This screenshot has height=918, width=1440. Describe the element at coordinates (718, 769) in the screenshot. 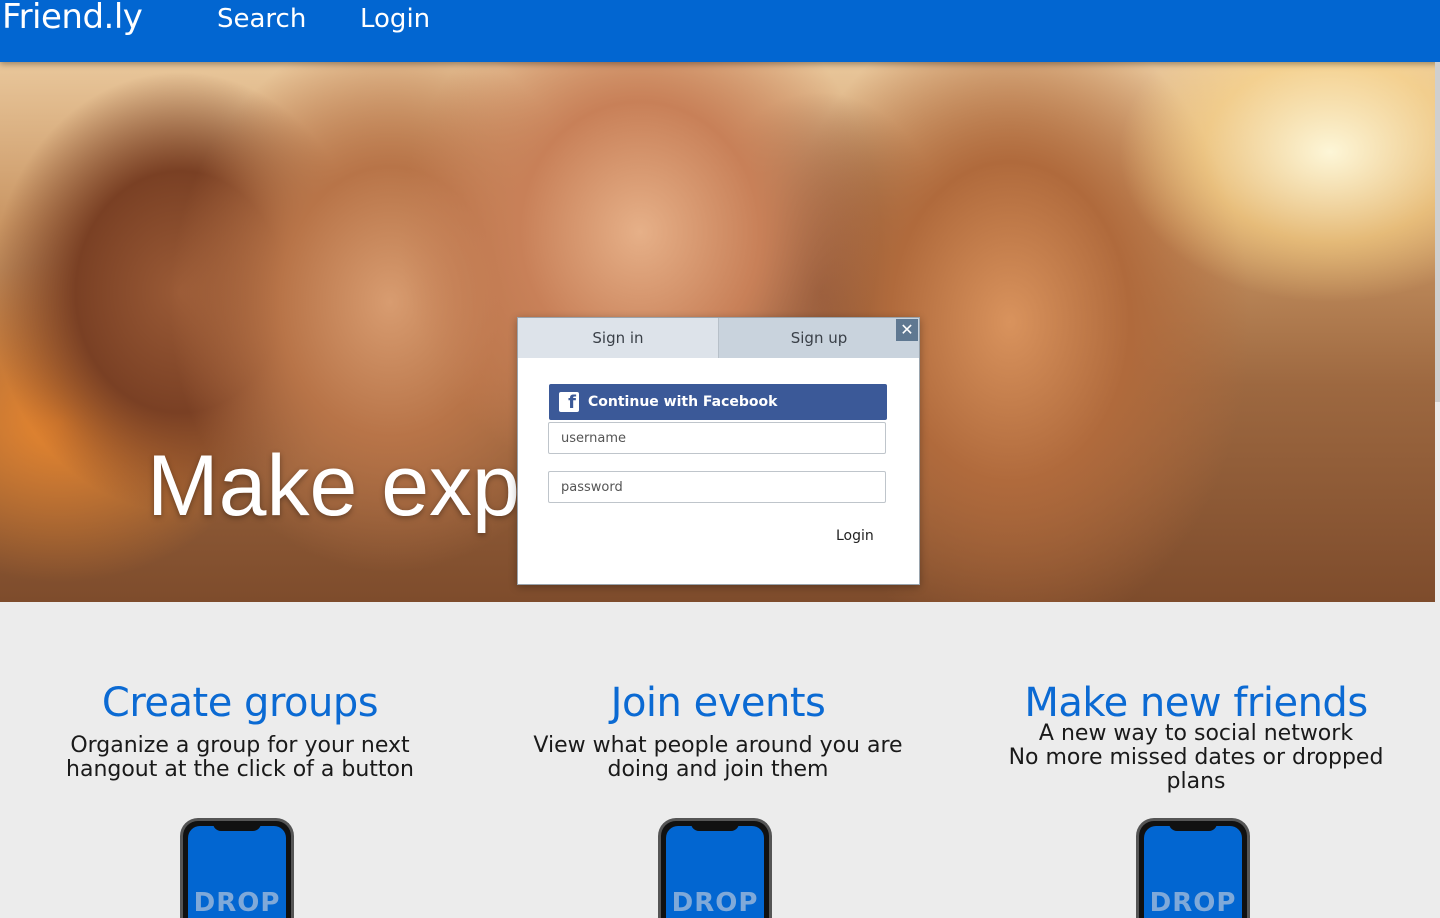

I see `feature-description-line: doing and join them` at that location.